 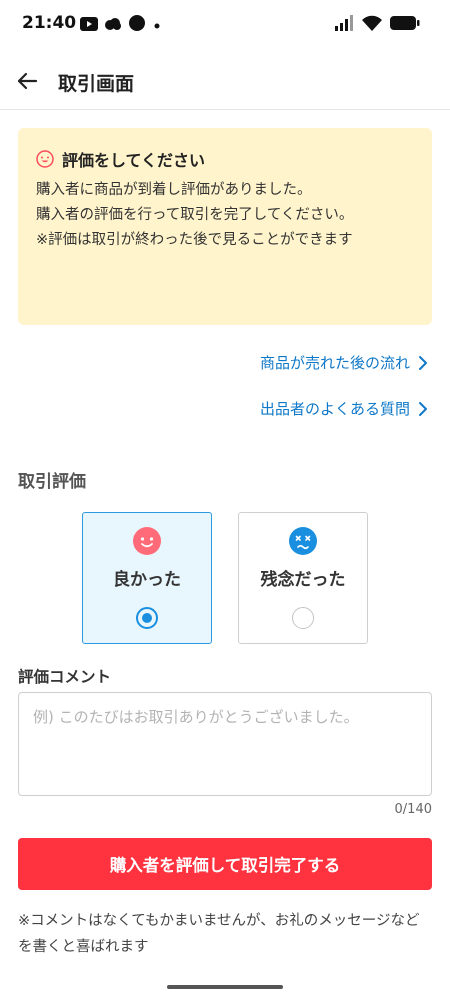 What do you see at coordinates (225, 159) in the screenshot?
I see `notice-title-row: 評価をしてください` at bounding box center [225, 159].